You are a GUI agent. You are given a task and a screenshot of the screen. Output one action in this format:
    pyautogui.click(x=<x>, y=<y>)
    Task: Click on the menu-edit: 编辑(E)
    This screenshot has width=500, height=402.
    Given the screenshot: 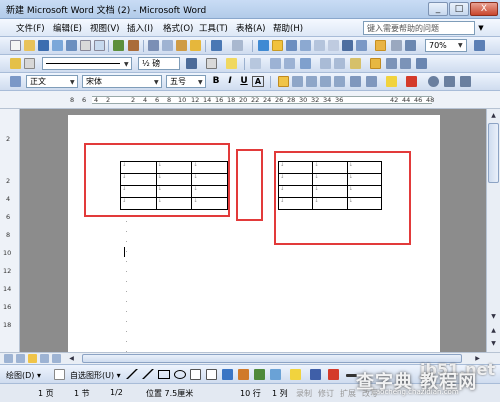 What is the action you would take?
    pyautogui.click(x=67, y=28)
    